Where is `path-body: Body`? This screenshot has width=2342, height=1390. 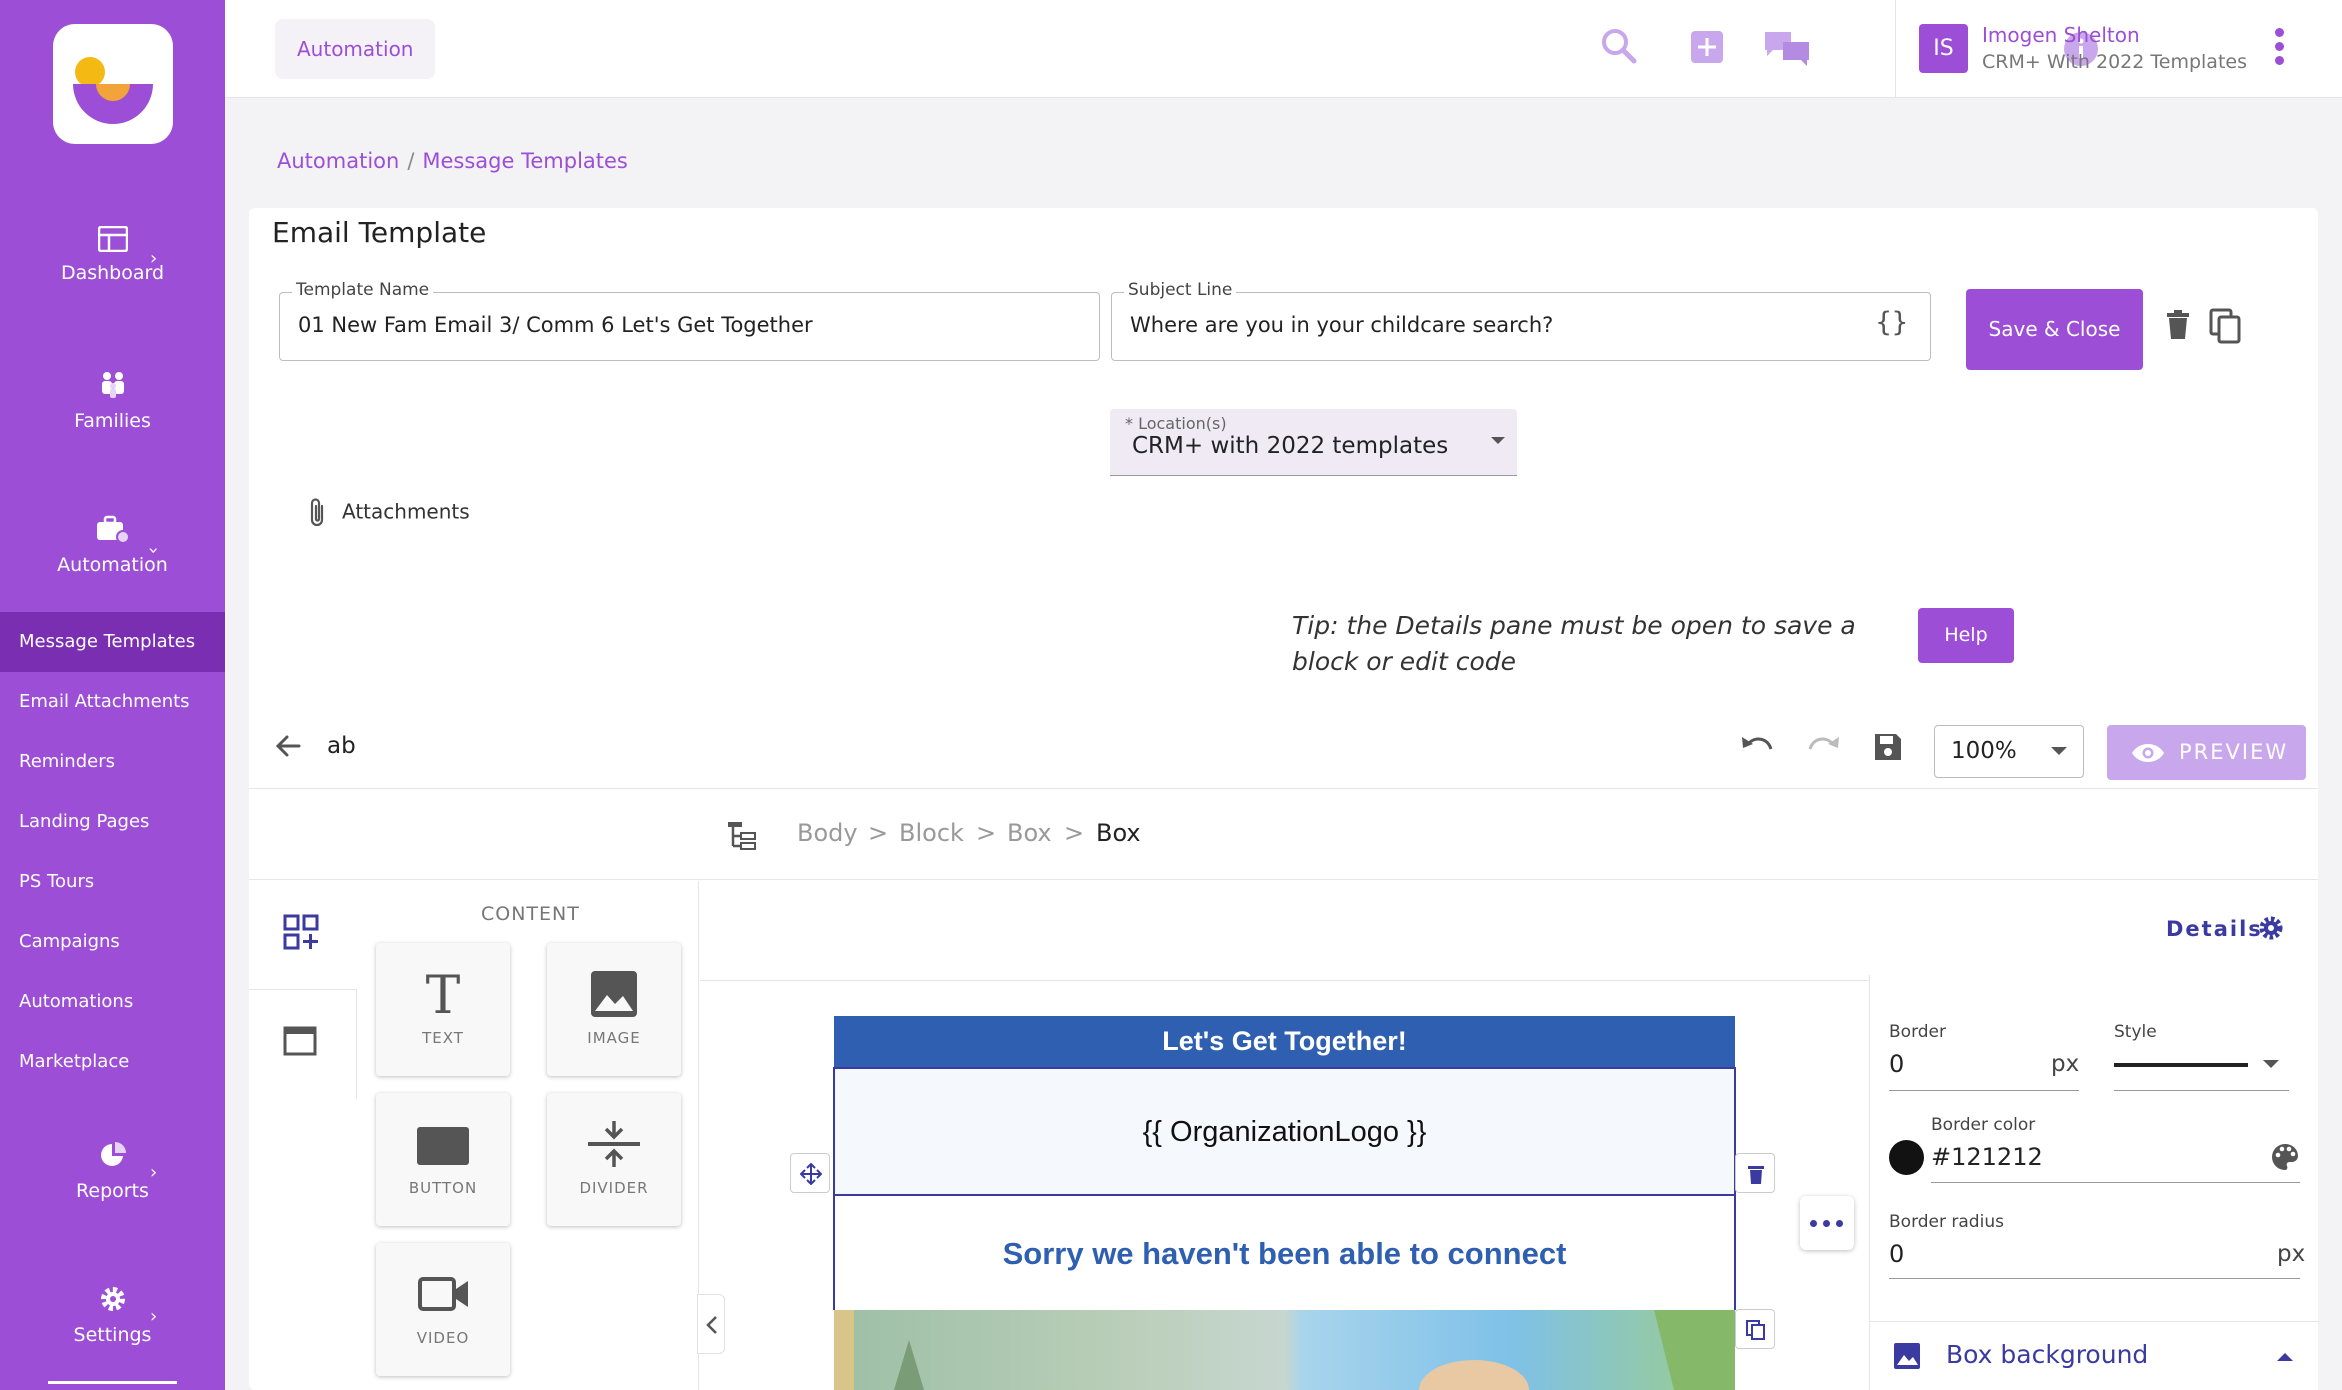
path-body: Body is located at coordinates (827, 833).